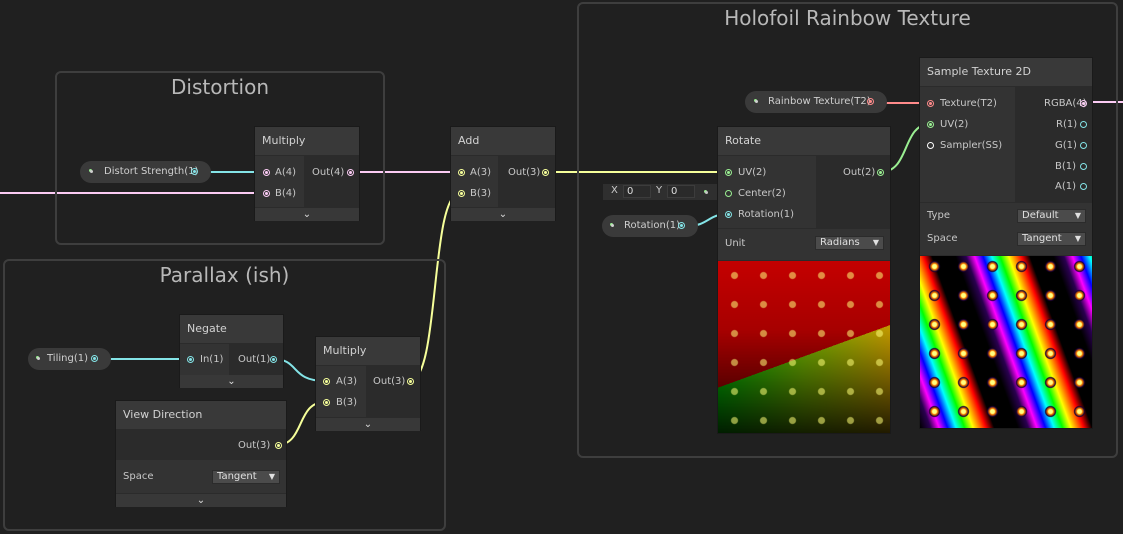 The height and width of the screenshot is (534, 1123). I want to click on property-rotation: Rotation(1), so click(650, 226).